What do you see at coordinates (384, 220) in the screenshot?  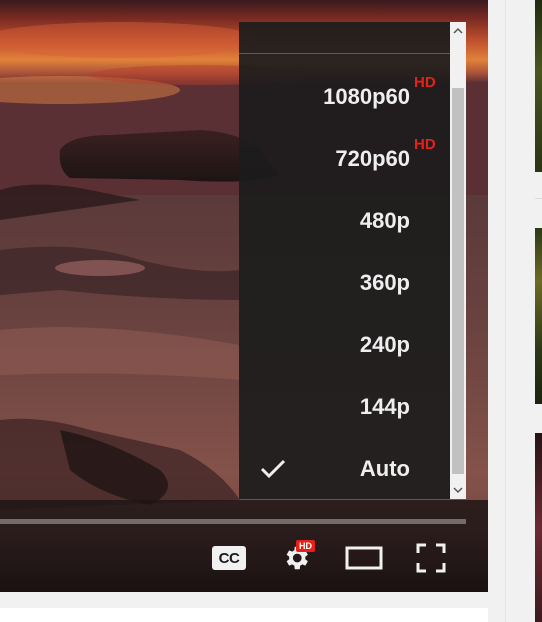 I see `quality-label: 480p` at bounding box center [384, 220].